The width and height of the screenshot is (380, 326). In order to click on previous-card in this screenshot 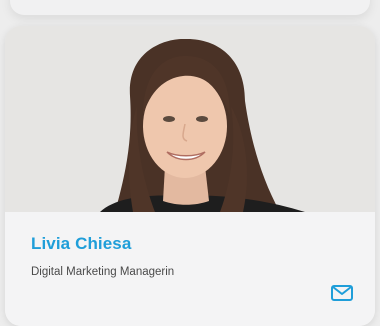, I will do `click(190, 7)`.